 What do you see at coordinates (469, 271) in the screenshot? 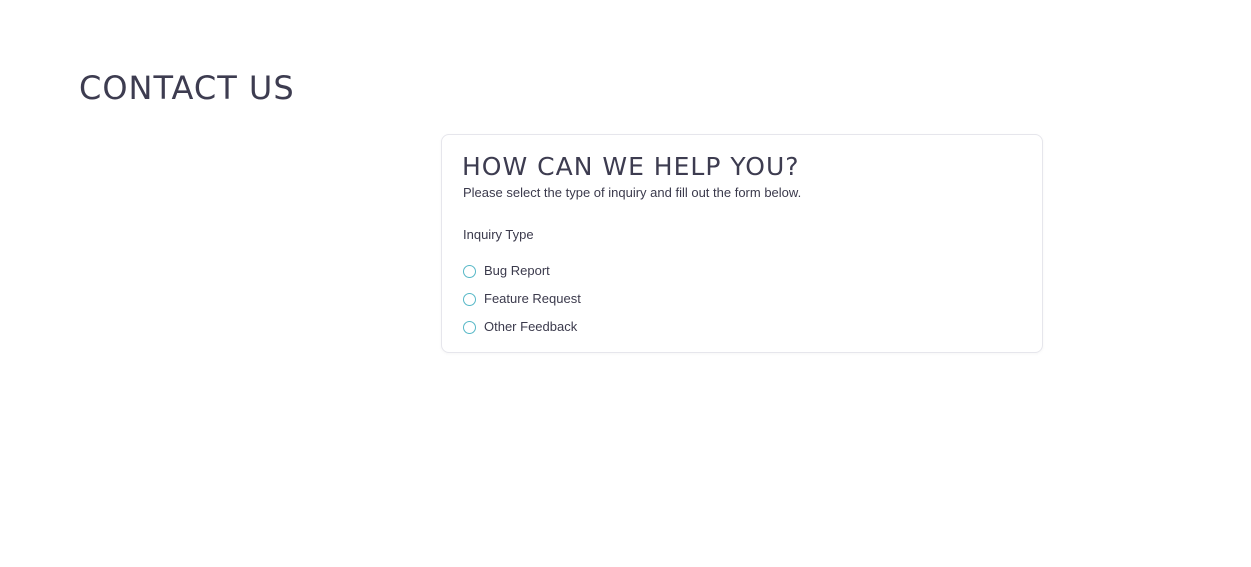
I see `radio-button-bug-report` at bounding box center [469, 271].